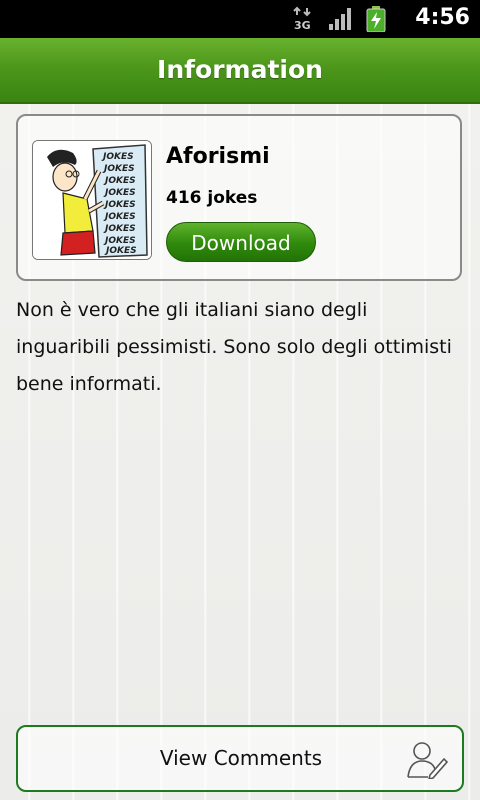 This screenshot has width=480, height=800. What do you see at coordinates (427, 760) in the screenshot?
I see `edit-user-icon` at bounding box center [427, 760].